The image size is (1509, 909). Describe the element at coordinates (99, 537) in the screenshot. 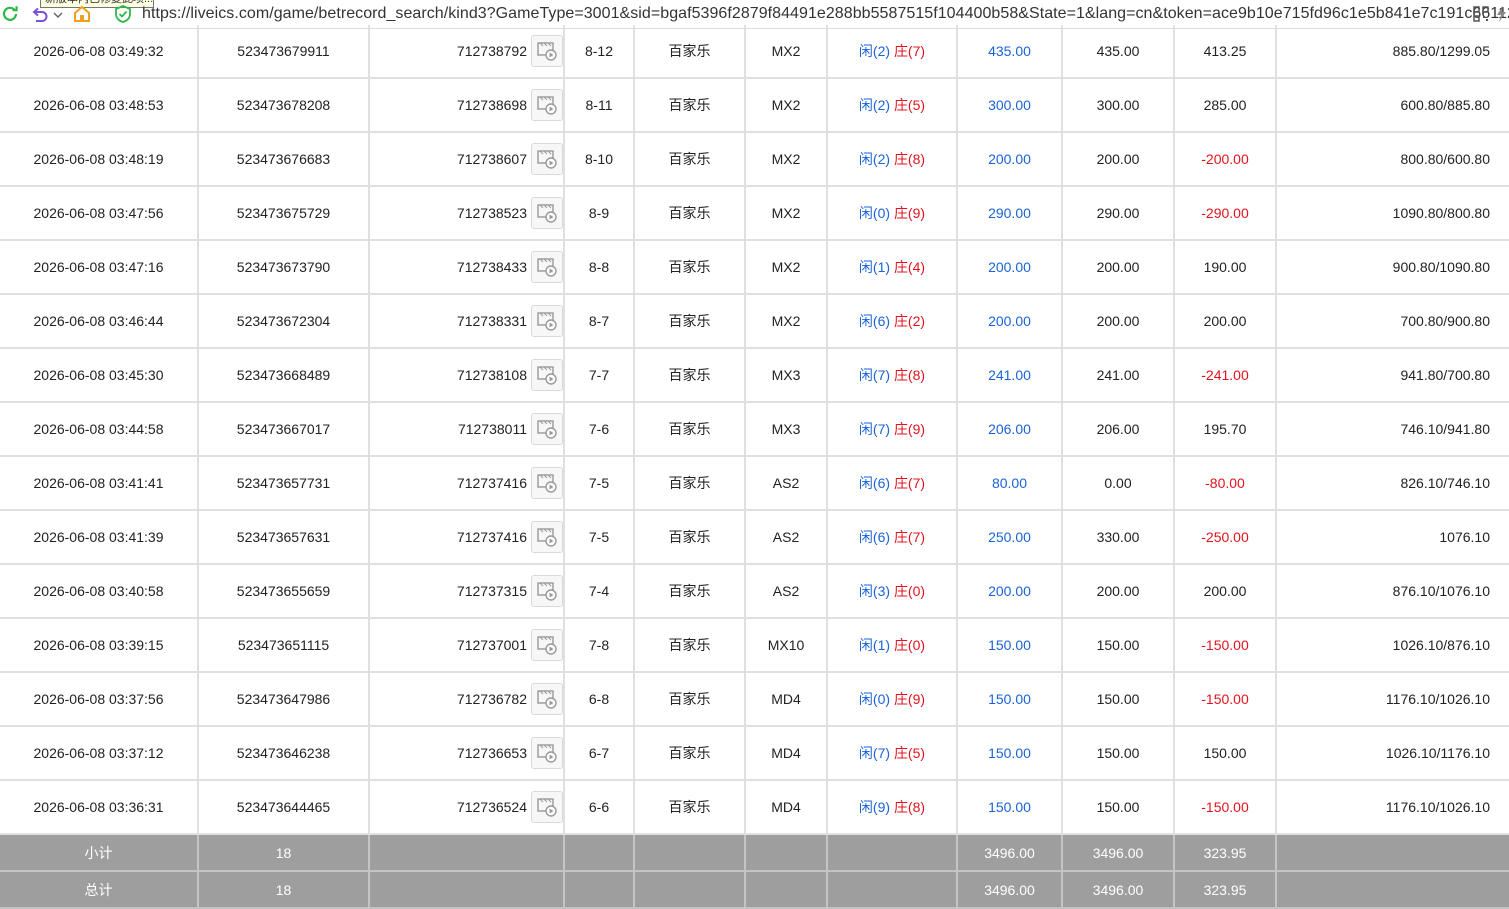

I see `bet-time: 2026-06-08 03:41:39` at that location.